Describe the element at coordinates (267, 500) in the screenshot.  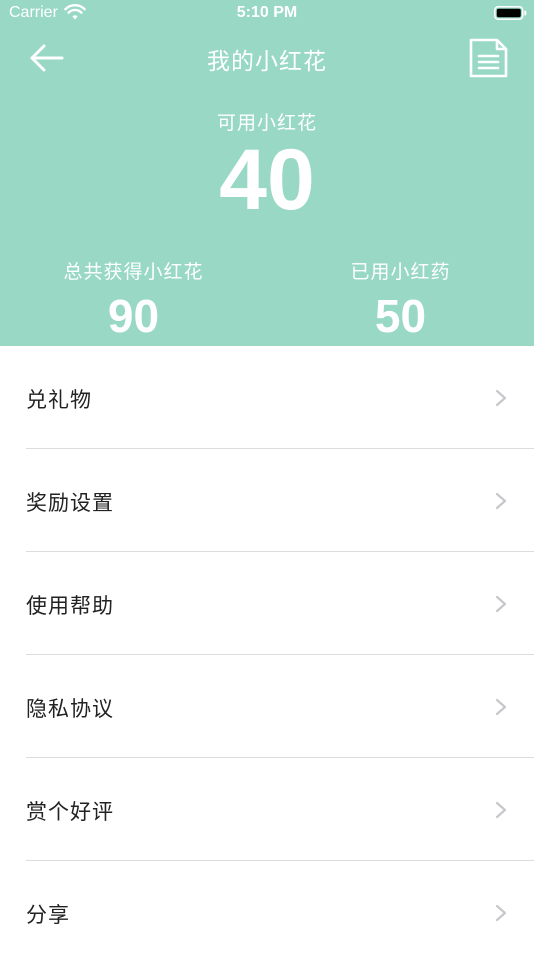
I see `menu-item-reward-settings: 奖励设置` at that location.